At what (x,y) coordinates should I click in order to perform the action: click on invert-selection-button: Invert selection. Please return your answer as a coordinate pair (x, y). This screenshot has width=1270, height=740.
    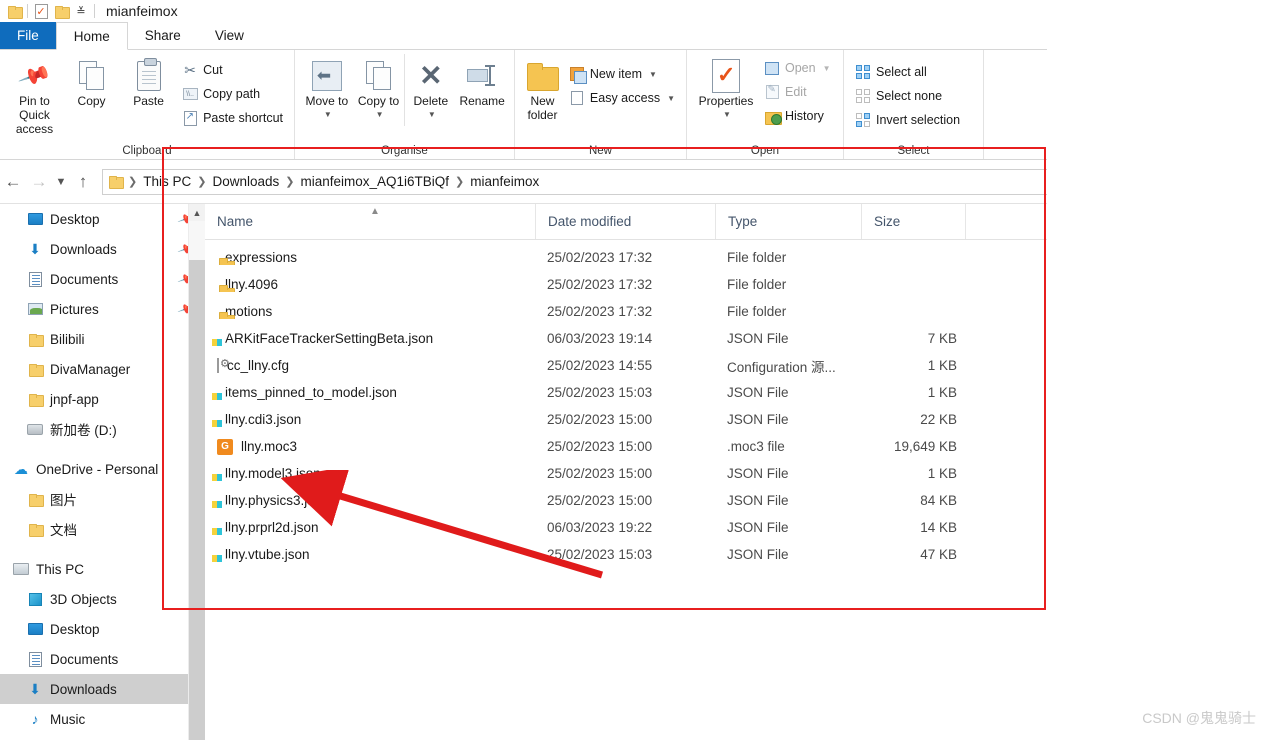
    Looking at the image, I should click on (907, 120).